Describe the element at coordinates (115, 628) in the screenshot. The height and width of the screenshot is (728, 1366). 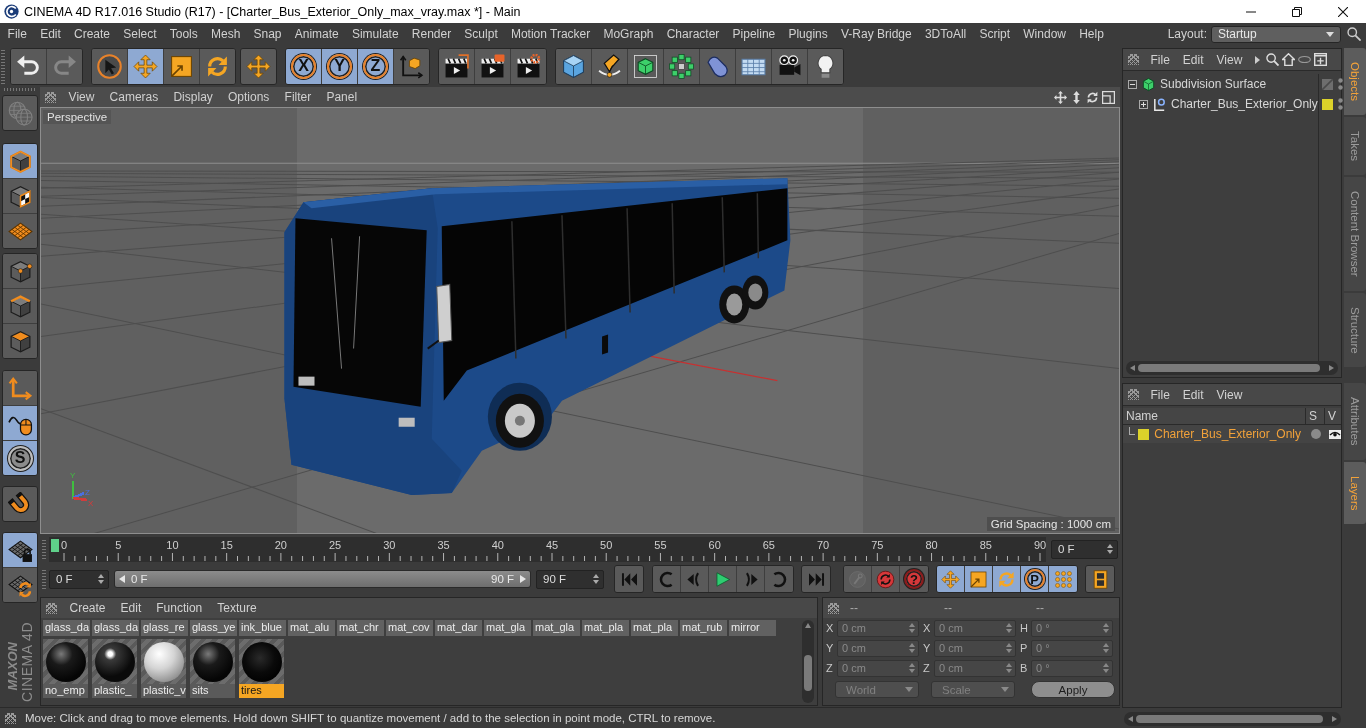
I see `material-name-label: glass_da` at that location.